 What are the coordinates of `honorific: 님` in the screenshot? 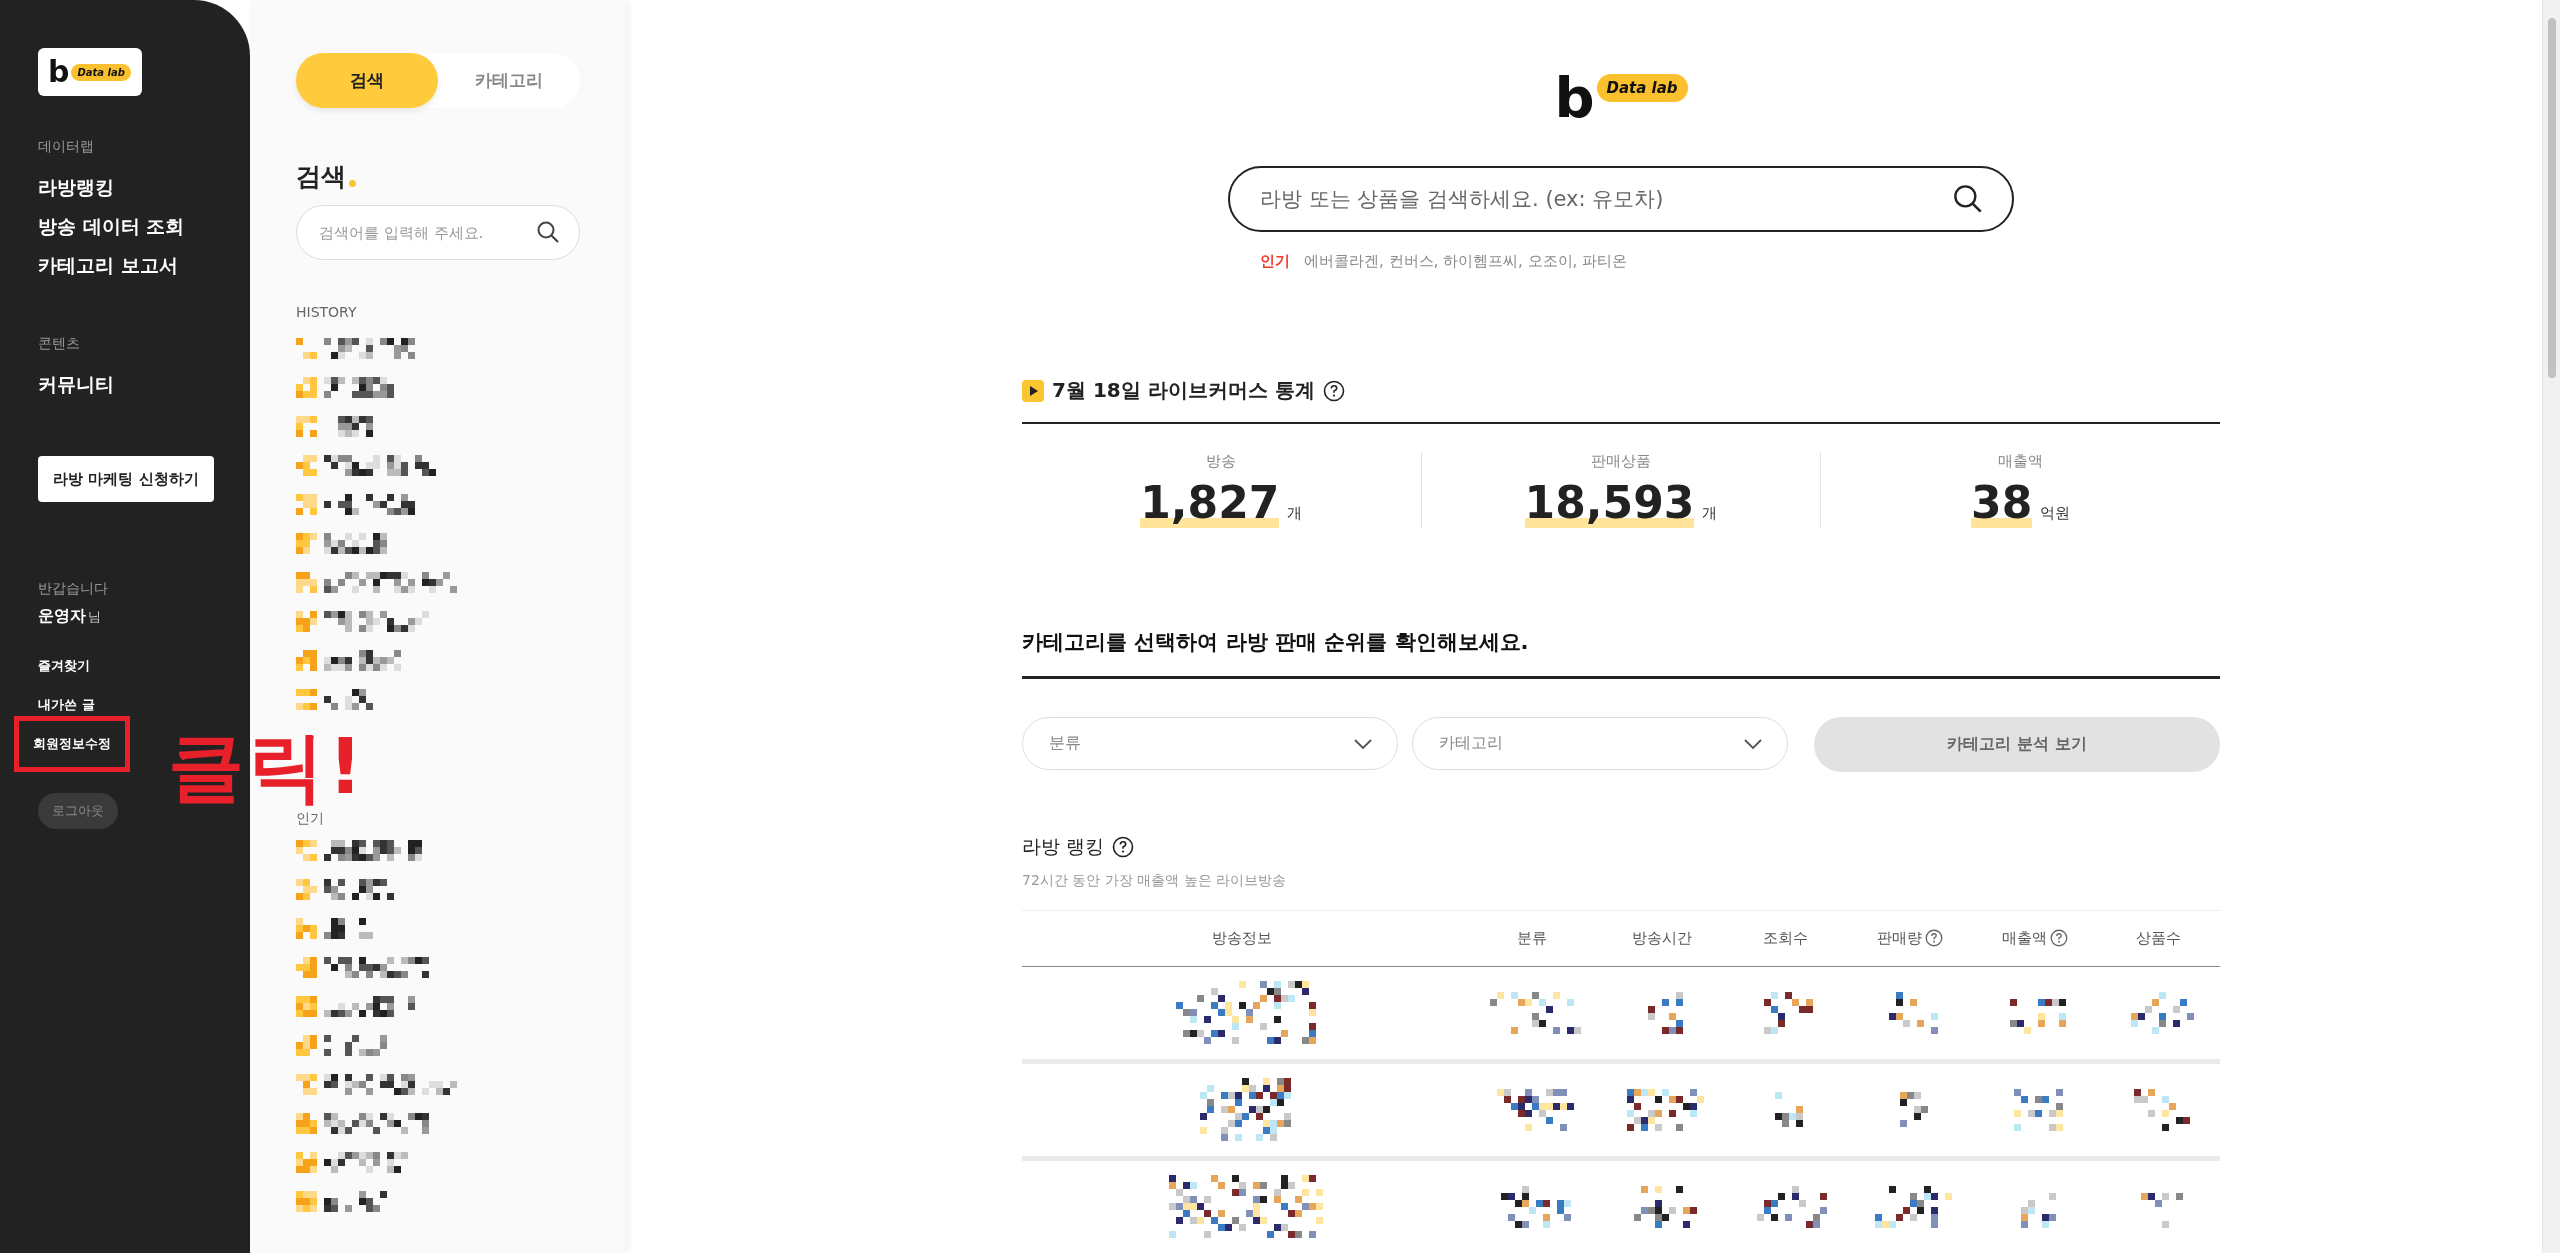 It's located at (94, 617).